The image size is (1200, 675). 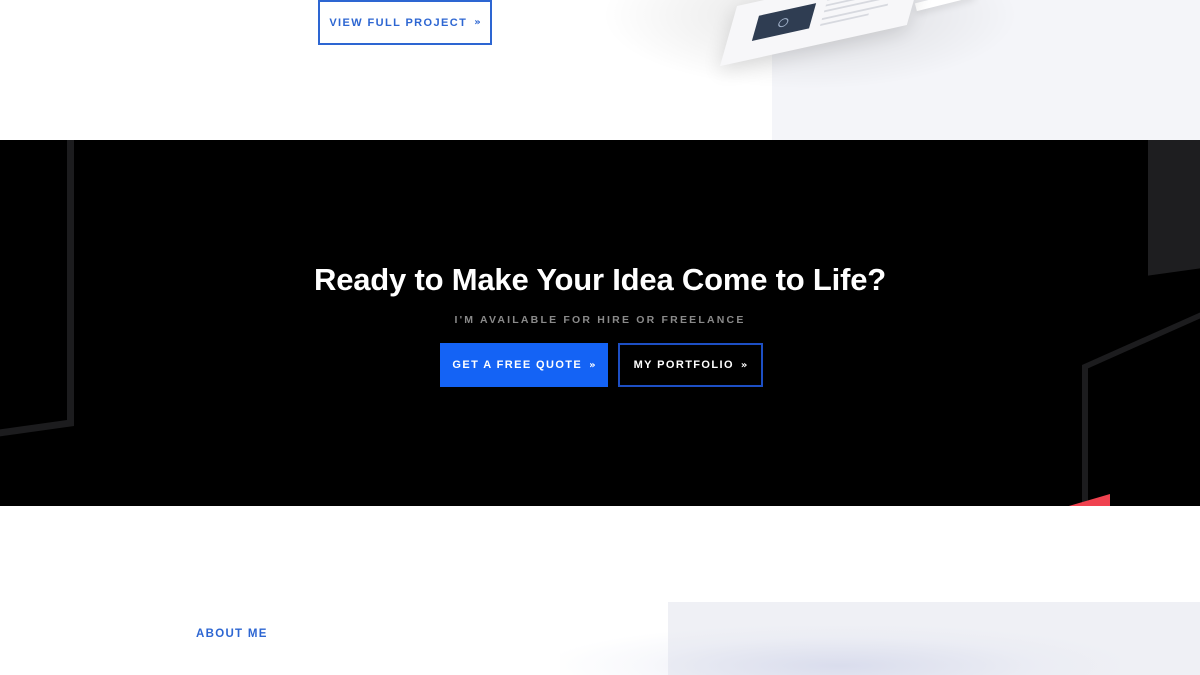 I want to click on mockup-text-line, so click(x=844, y=19).